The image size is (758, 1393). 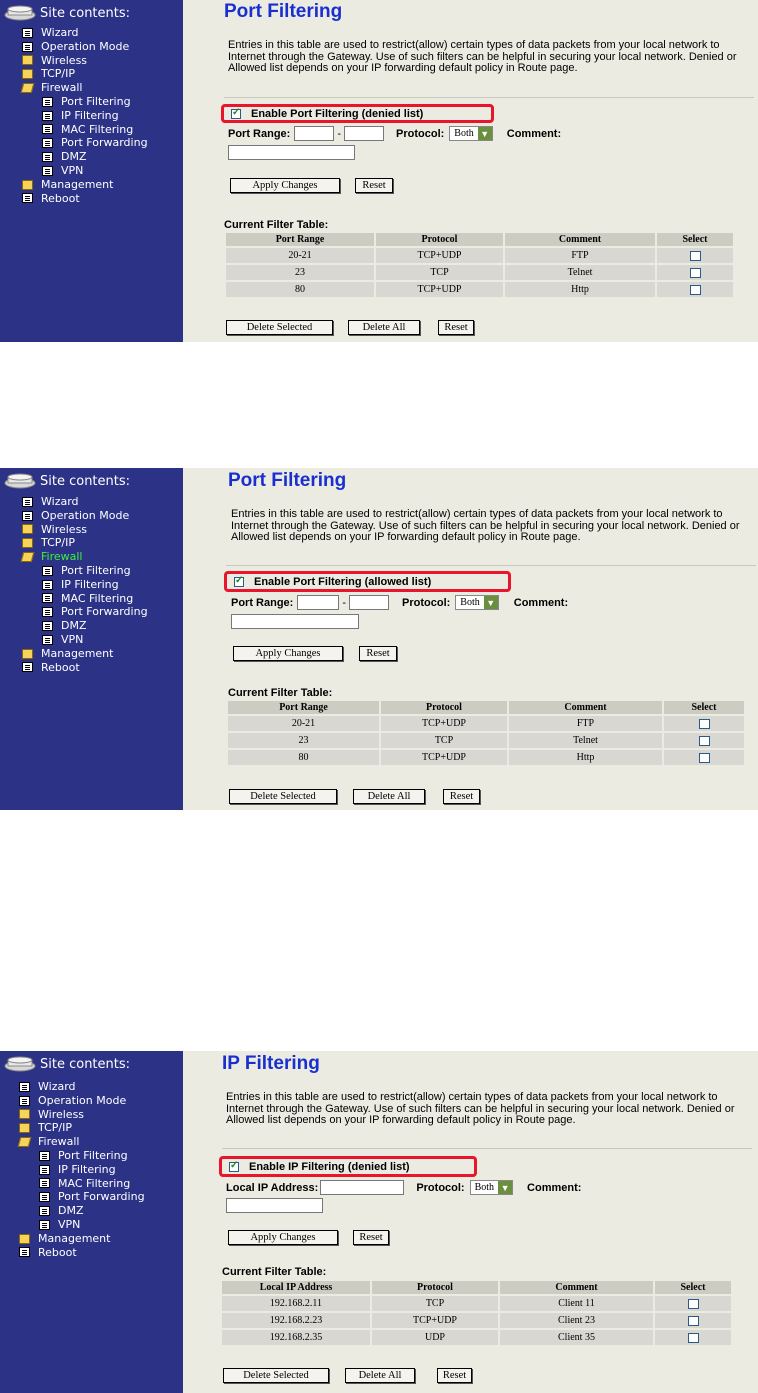 I want to click on cell-protocol: TCP, so click(x=435, y=1303).